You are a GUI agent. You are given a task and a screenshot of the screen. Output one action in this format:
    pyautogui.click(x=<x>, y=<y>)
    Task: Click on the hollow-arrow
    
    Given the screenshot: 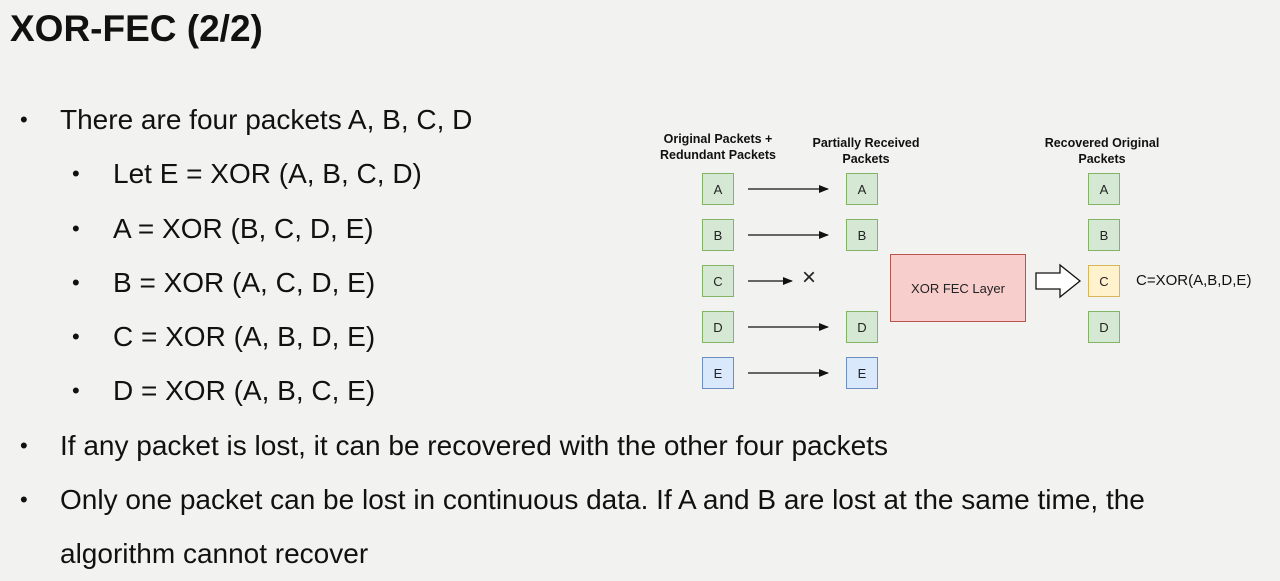 What is the action you would take?
    pyautogui.click(x=1058, y=281)
    